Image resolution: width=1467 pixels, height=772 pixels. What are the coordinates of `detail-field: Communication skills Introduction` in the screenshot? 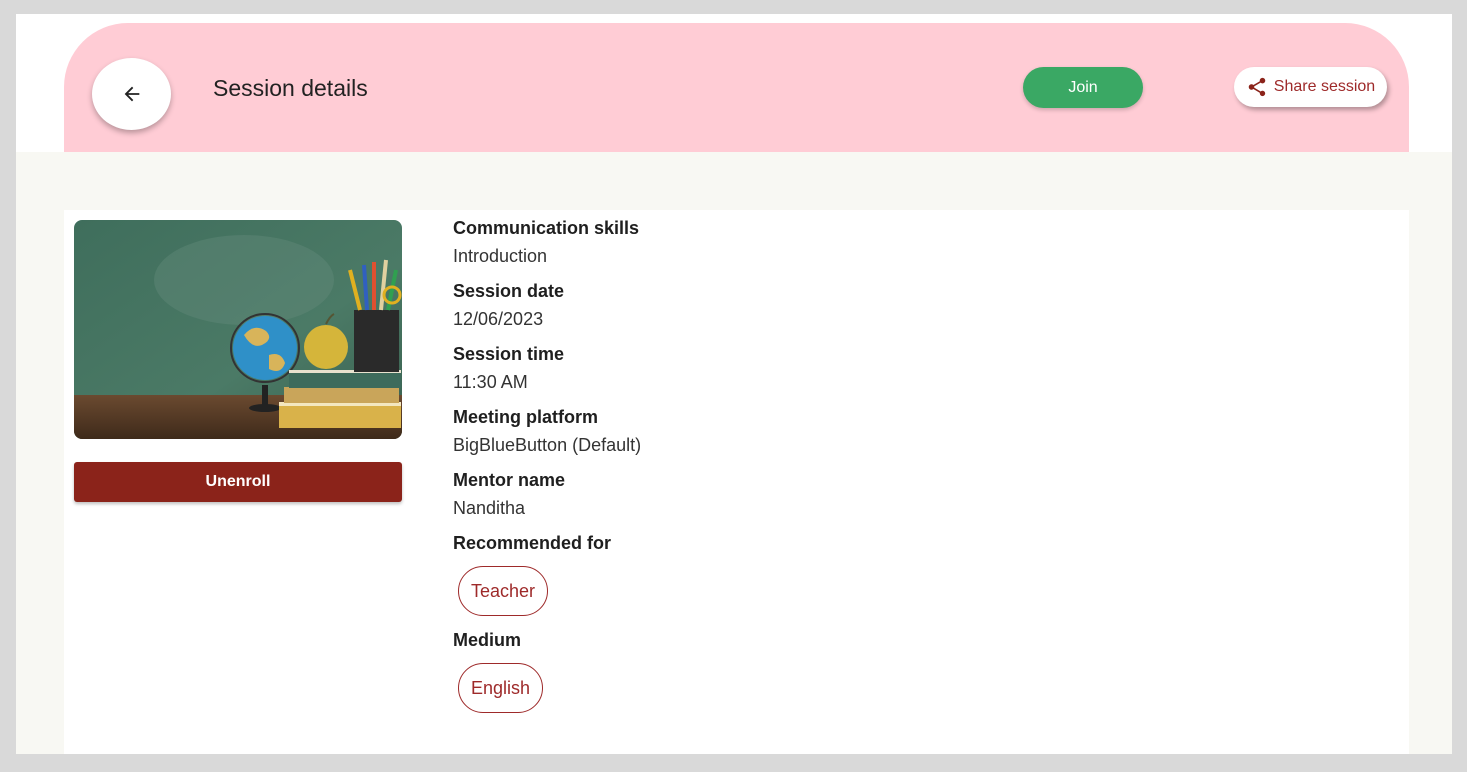 It's located at (547, 242).